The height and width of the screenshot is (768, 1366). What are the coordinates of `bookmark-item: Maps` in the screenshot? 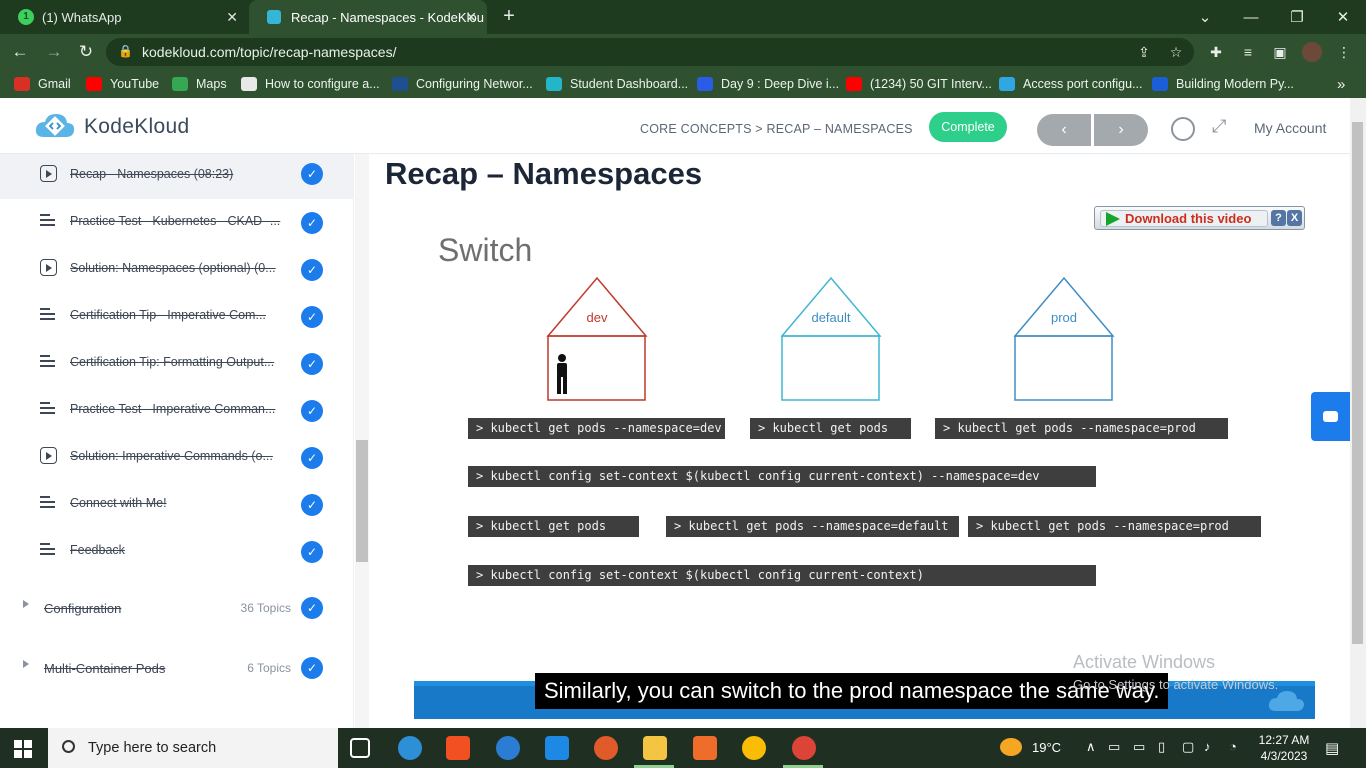 It's located at (199, 84).